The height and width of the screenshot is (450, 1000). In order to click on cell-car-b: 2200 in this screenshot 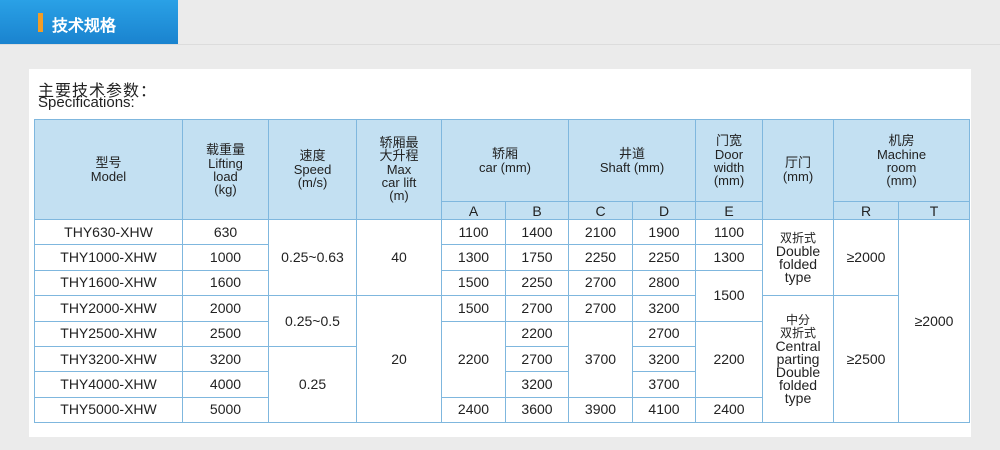, I will do `click(537, 333)`.